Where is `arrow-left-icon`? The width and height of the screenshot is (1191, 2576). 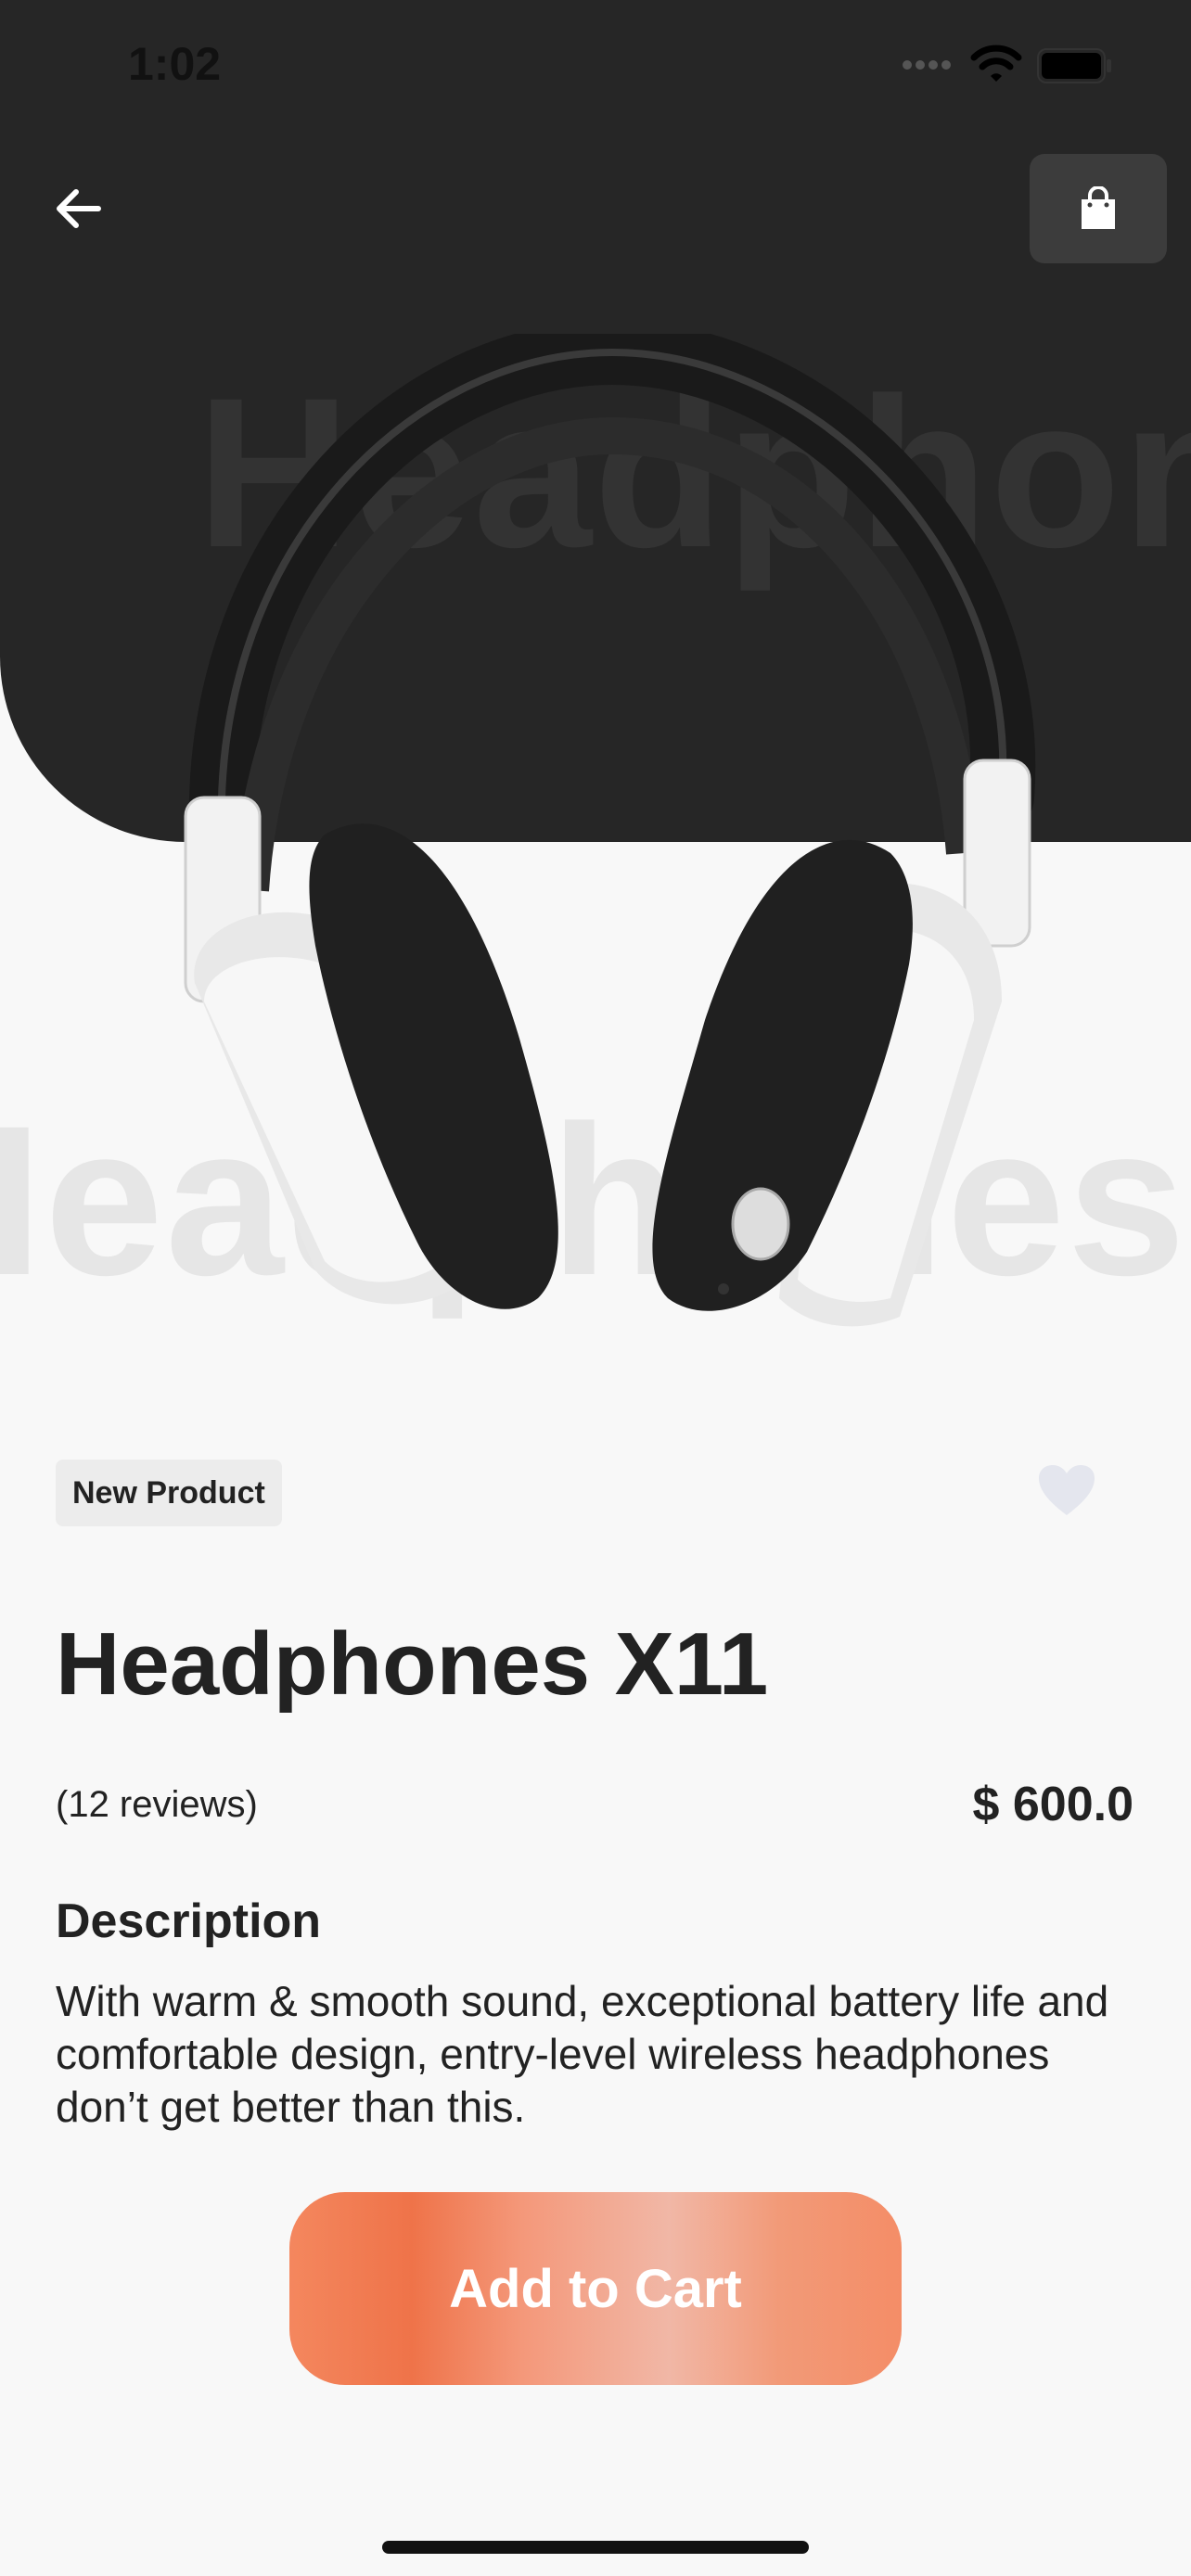
arrow-left-icon is located at coordinates (79, 208).